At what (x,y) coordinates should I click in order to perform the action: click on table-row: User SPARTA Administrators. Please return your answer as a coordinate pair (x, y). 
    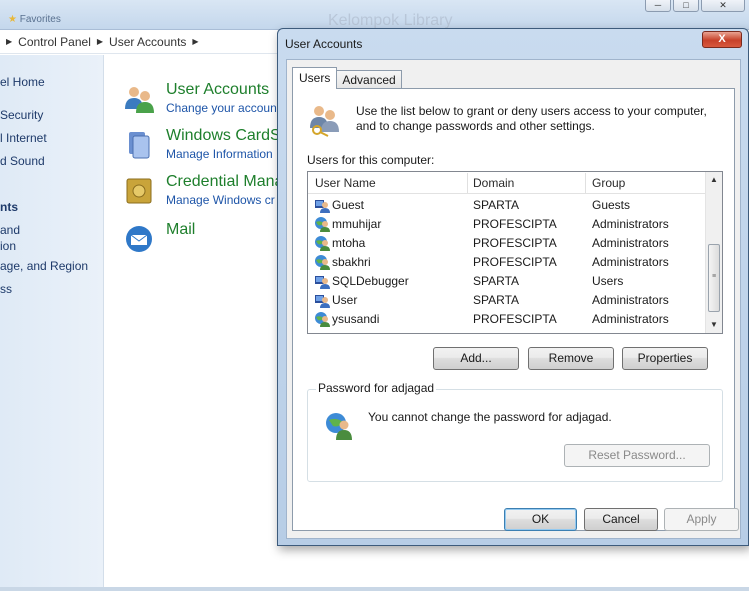
    Looking at the image, I should click on (507, 300).